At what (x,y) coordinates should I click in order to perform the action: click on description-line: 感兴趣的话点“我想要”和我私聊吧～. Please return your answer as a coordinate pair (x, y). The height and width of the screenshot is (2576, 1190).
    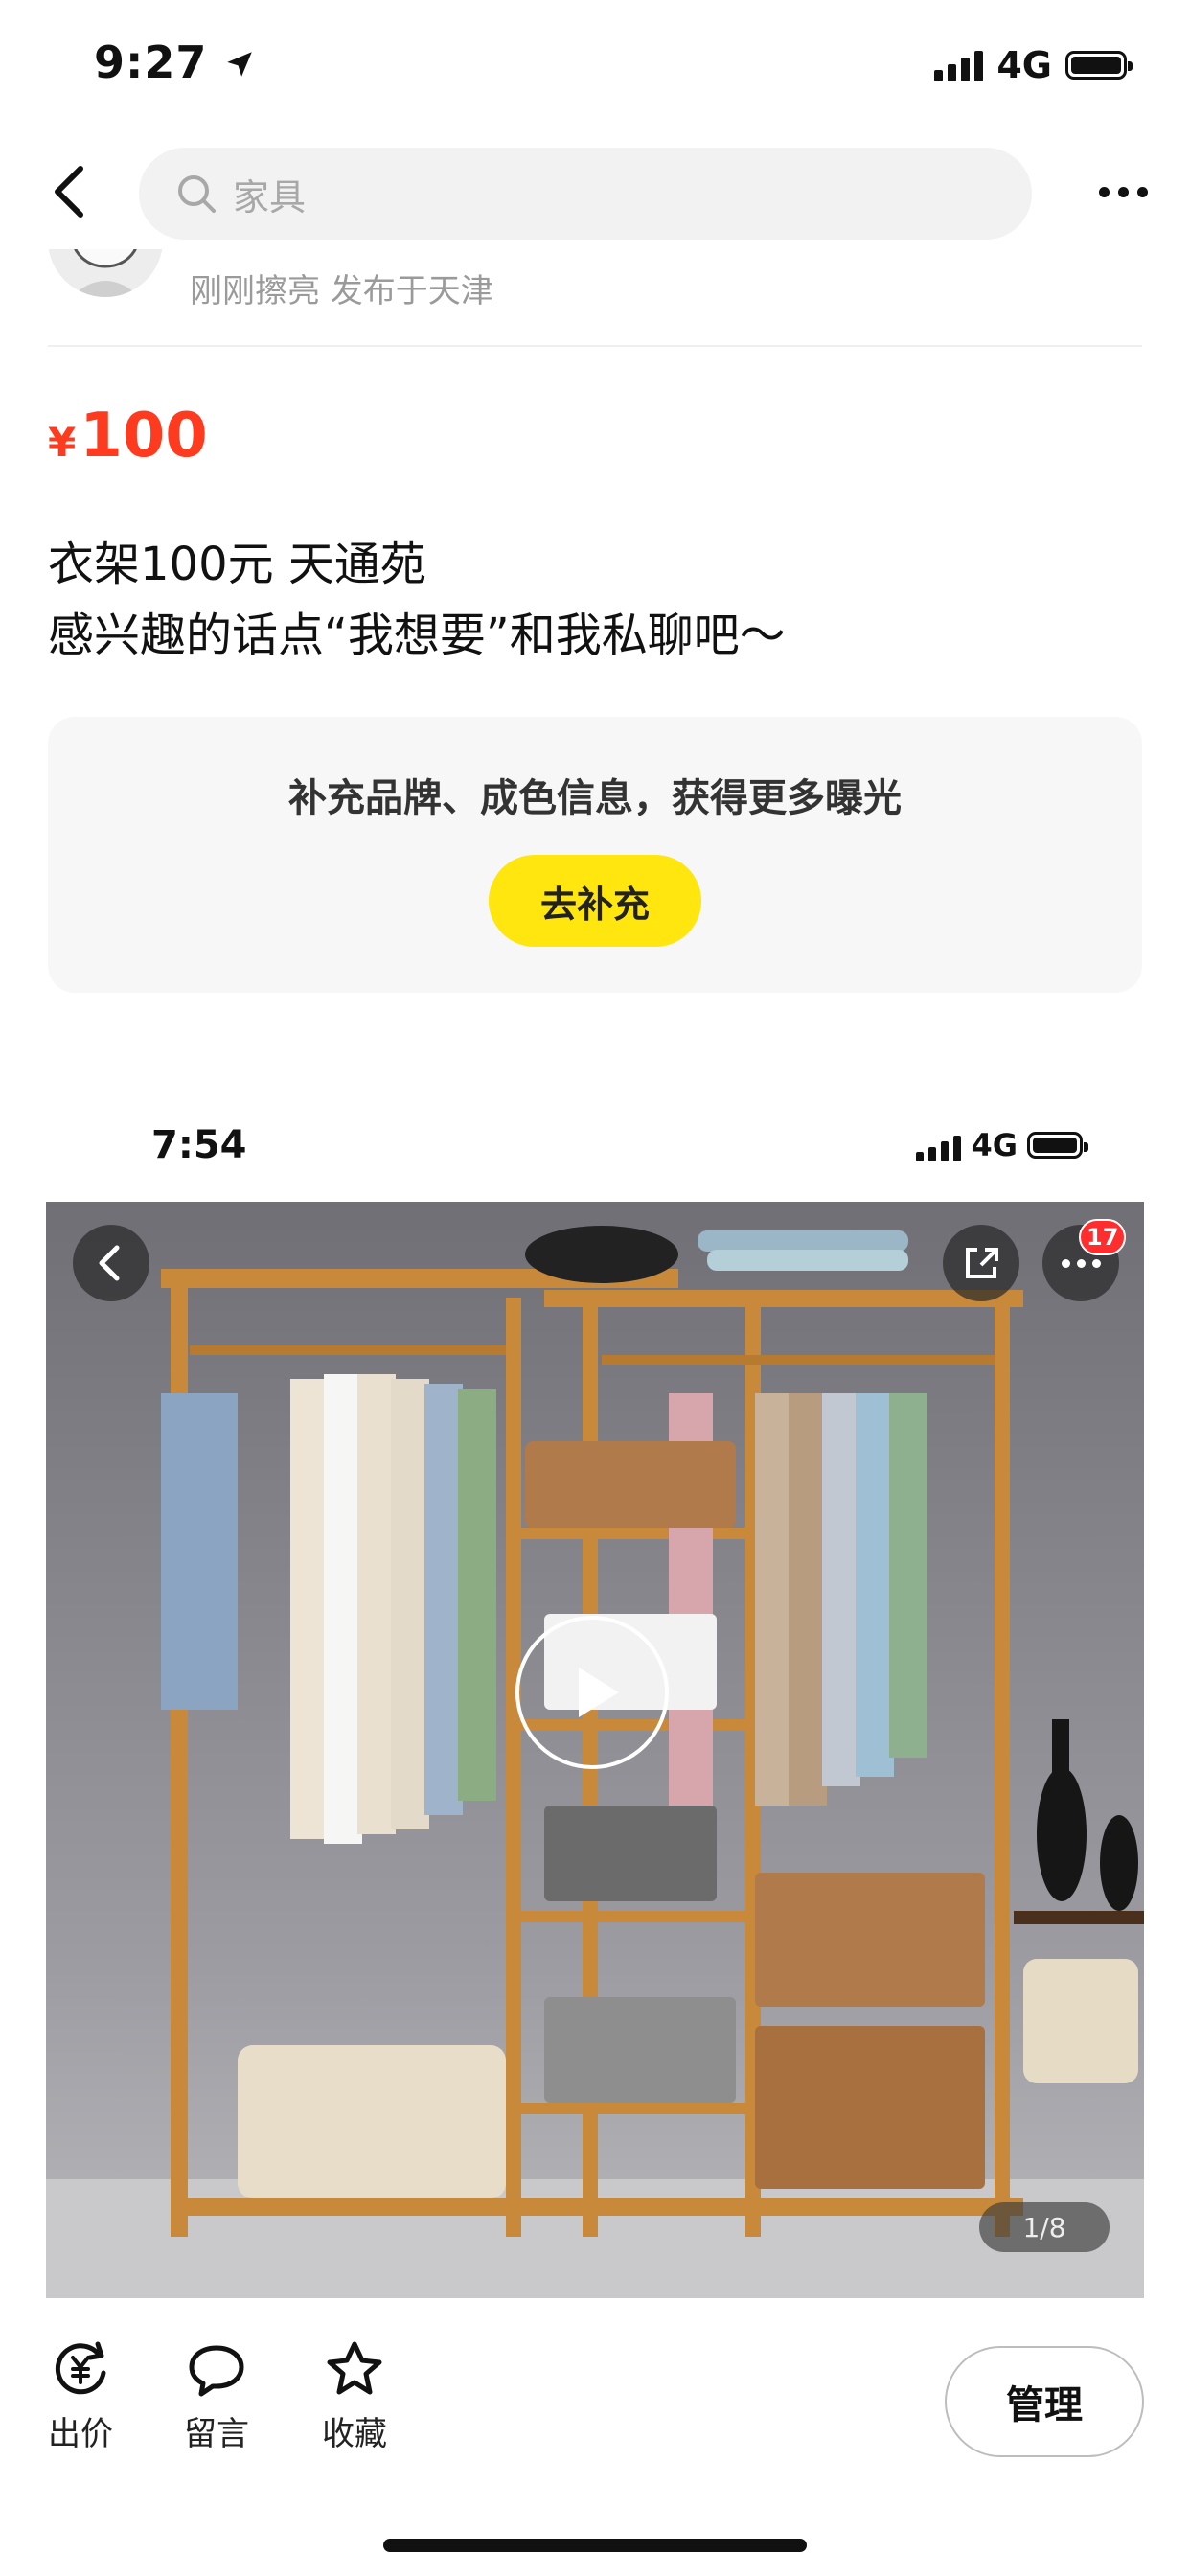
    Looking at the image, I should click on (417, 635).